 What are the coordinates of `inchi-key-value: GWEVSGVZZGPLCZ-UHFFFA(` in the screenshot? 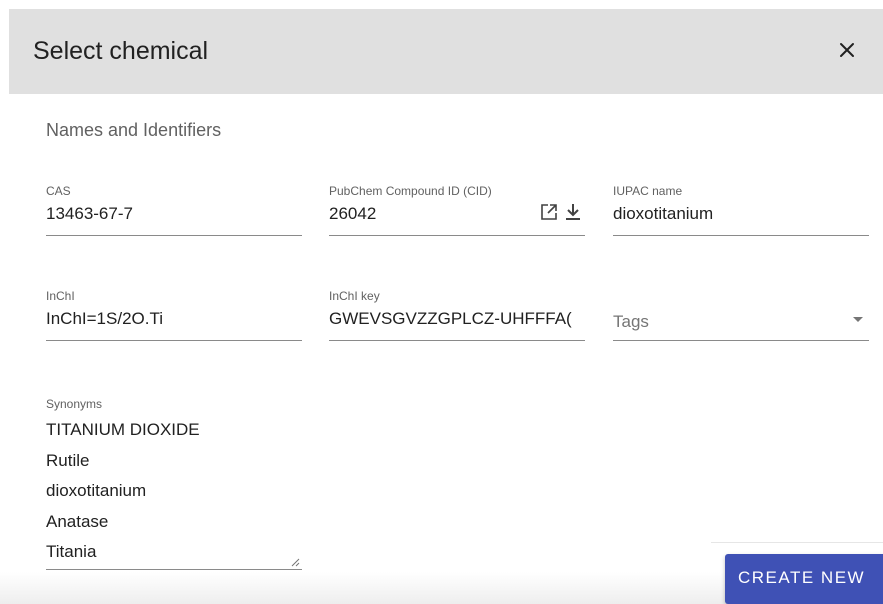 It's located at (457, 319).